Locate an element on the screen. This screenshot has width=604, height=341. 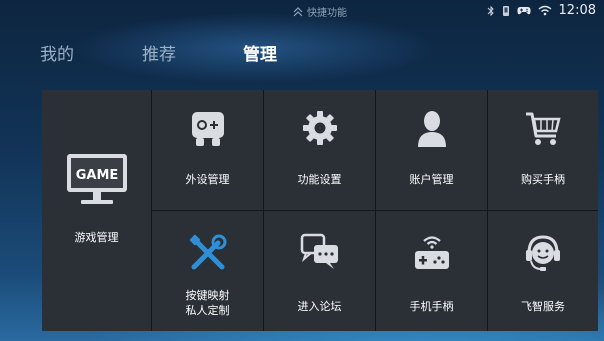
tile-forum: 进入论坛 is located at coordinates (319, 271).